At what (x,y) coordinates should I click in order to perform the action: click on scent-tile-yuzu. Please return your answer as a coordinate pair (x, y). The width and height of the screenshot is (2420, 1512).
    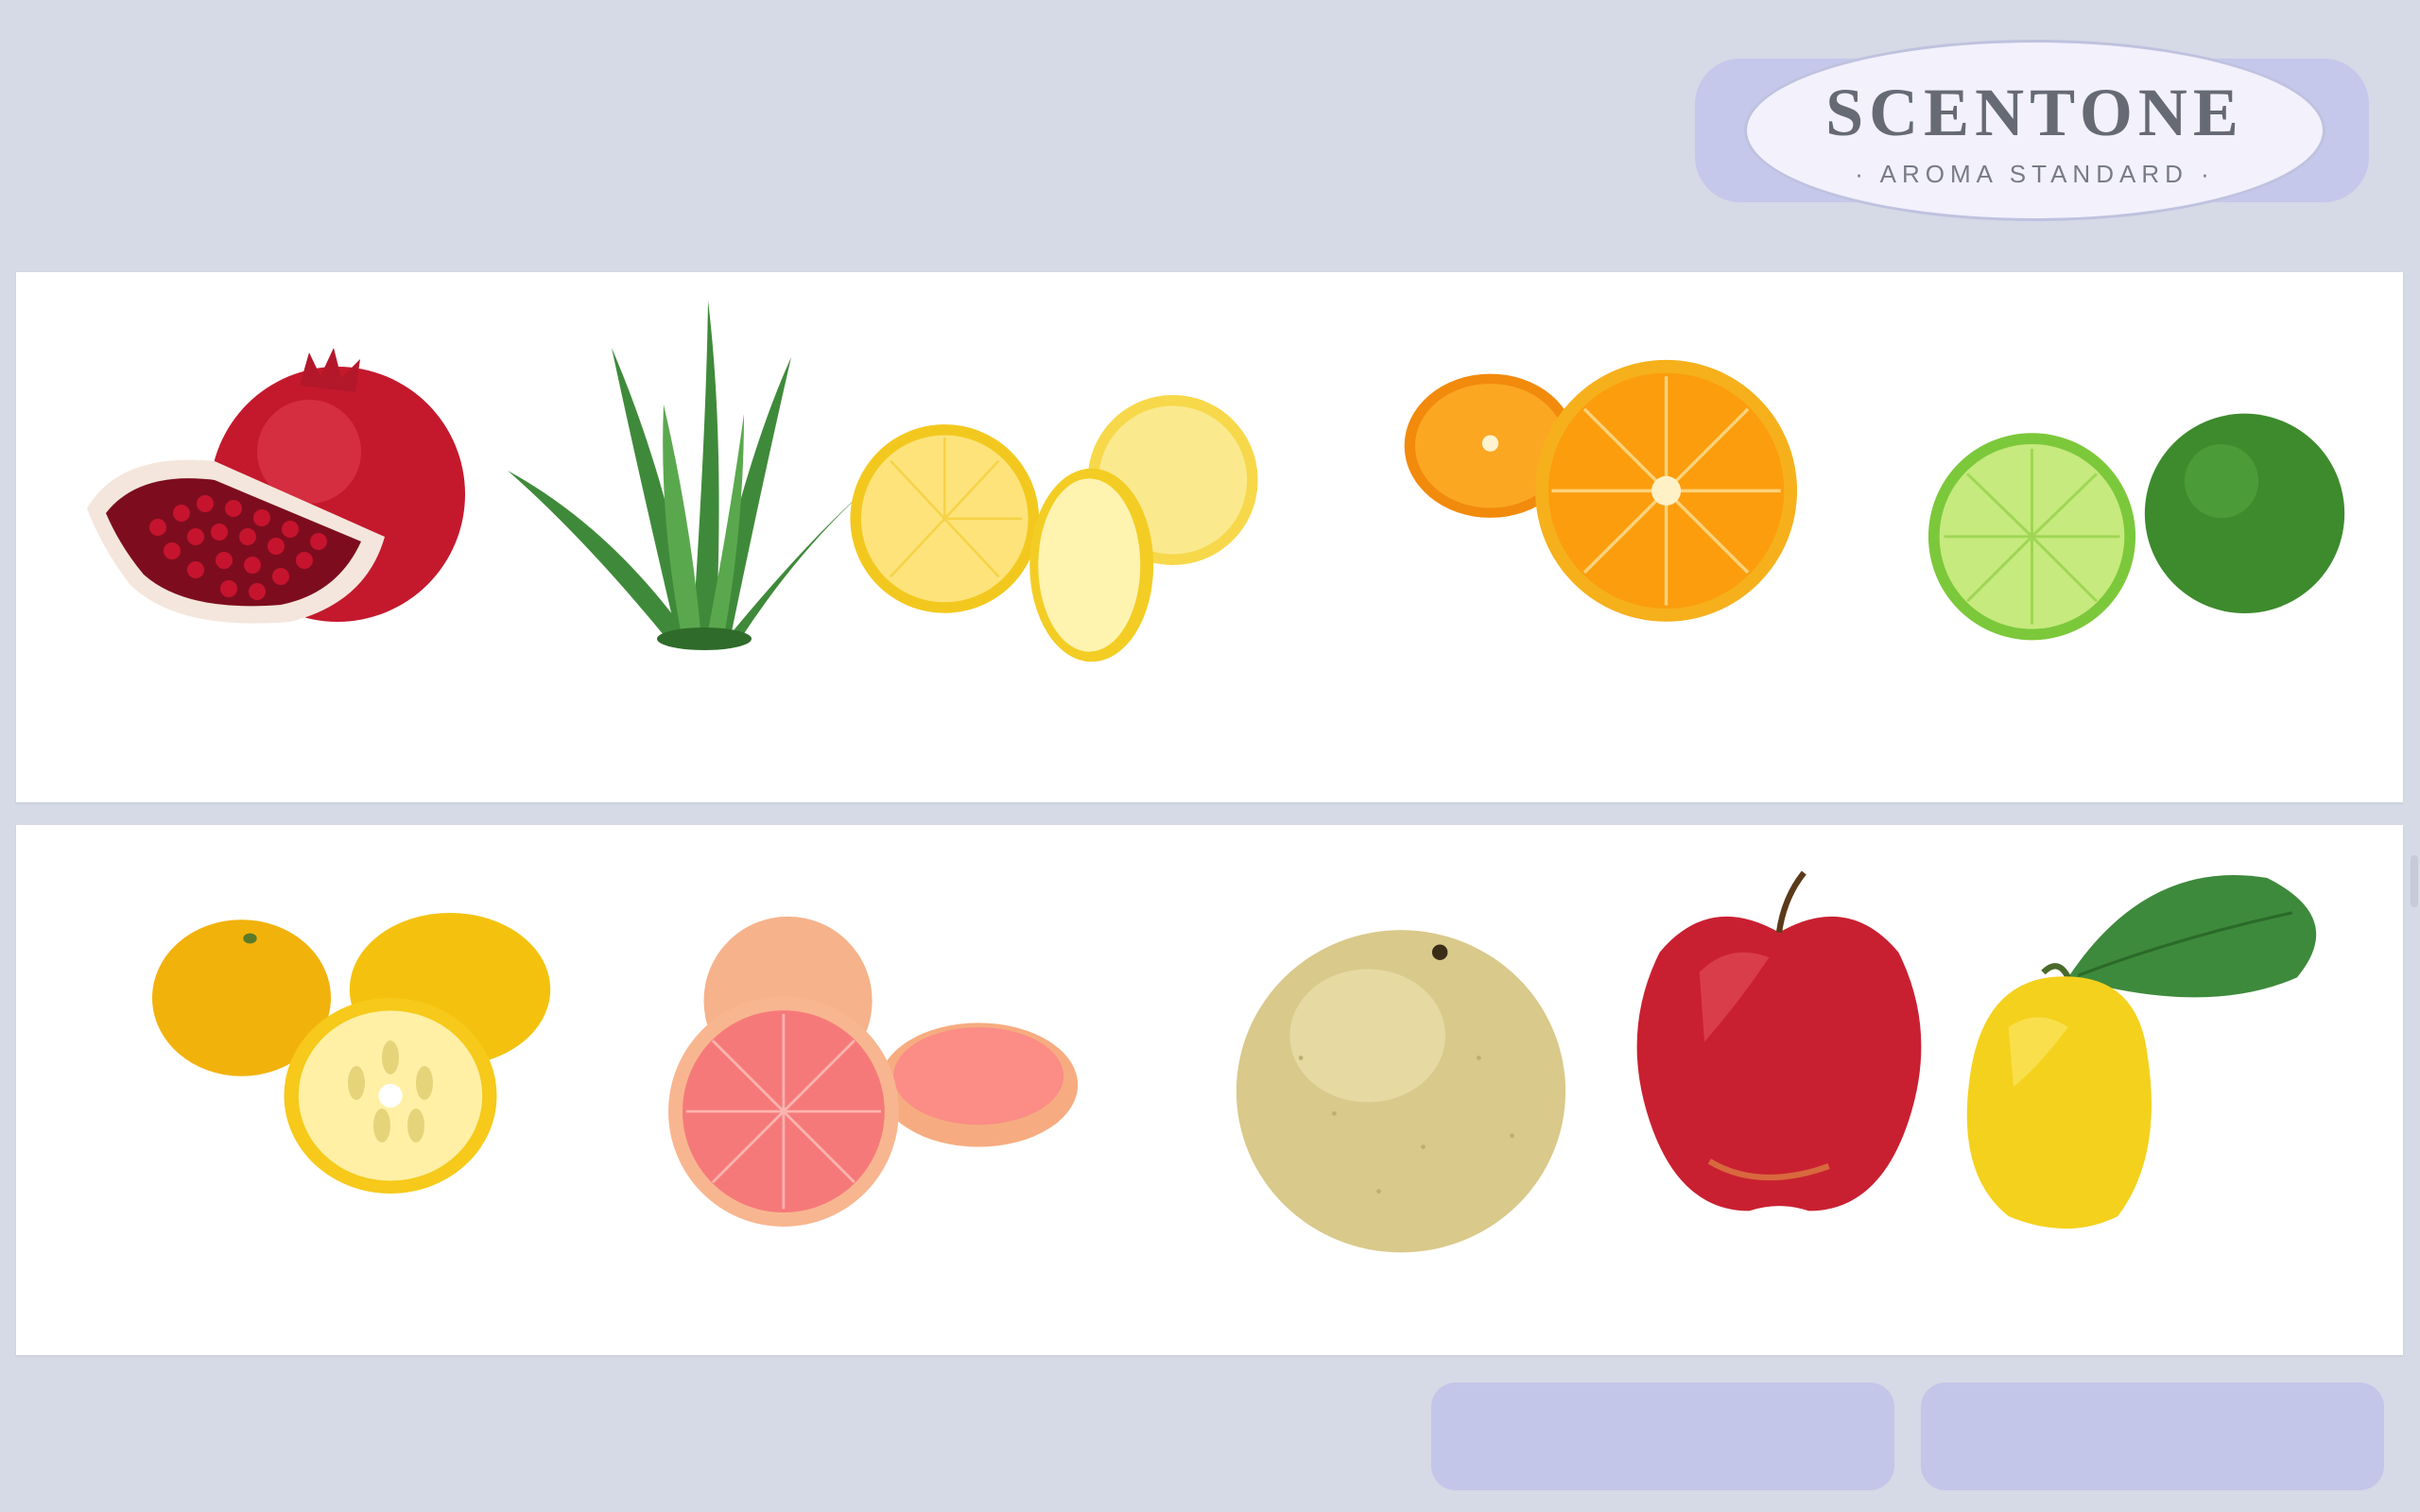
    Looking at the image, I should click on (357, 1066).